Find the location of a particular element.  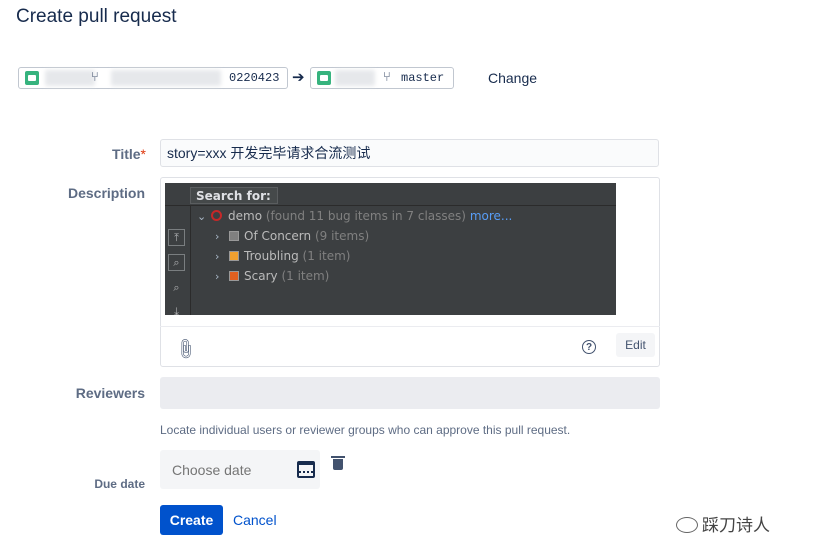

tree-item: › Of Concern (9 items) is located at coordinates (292, 236).